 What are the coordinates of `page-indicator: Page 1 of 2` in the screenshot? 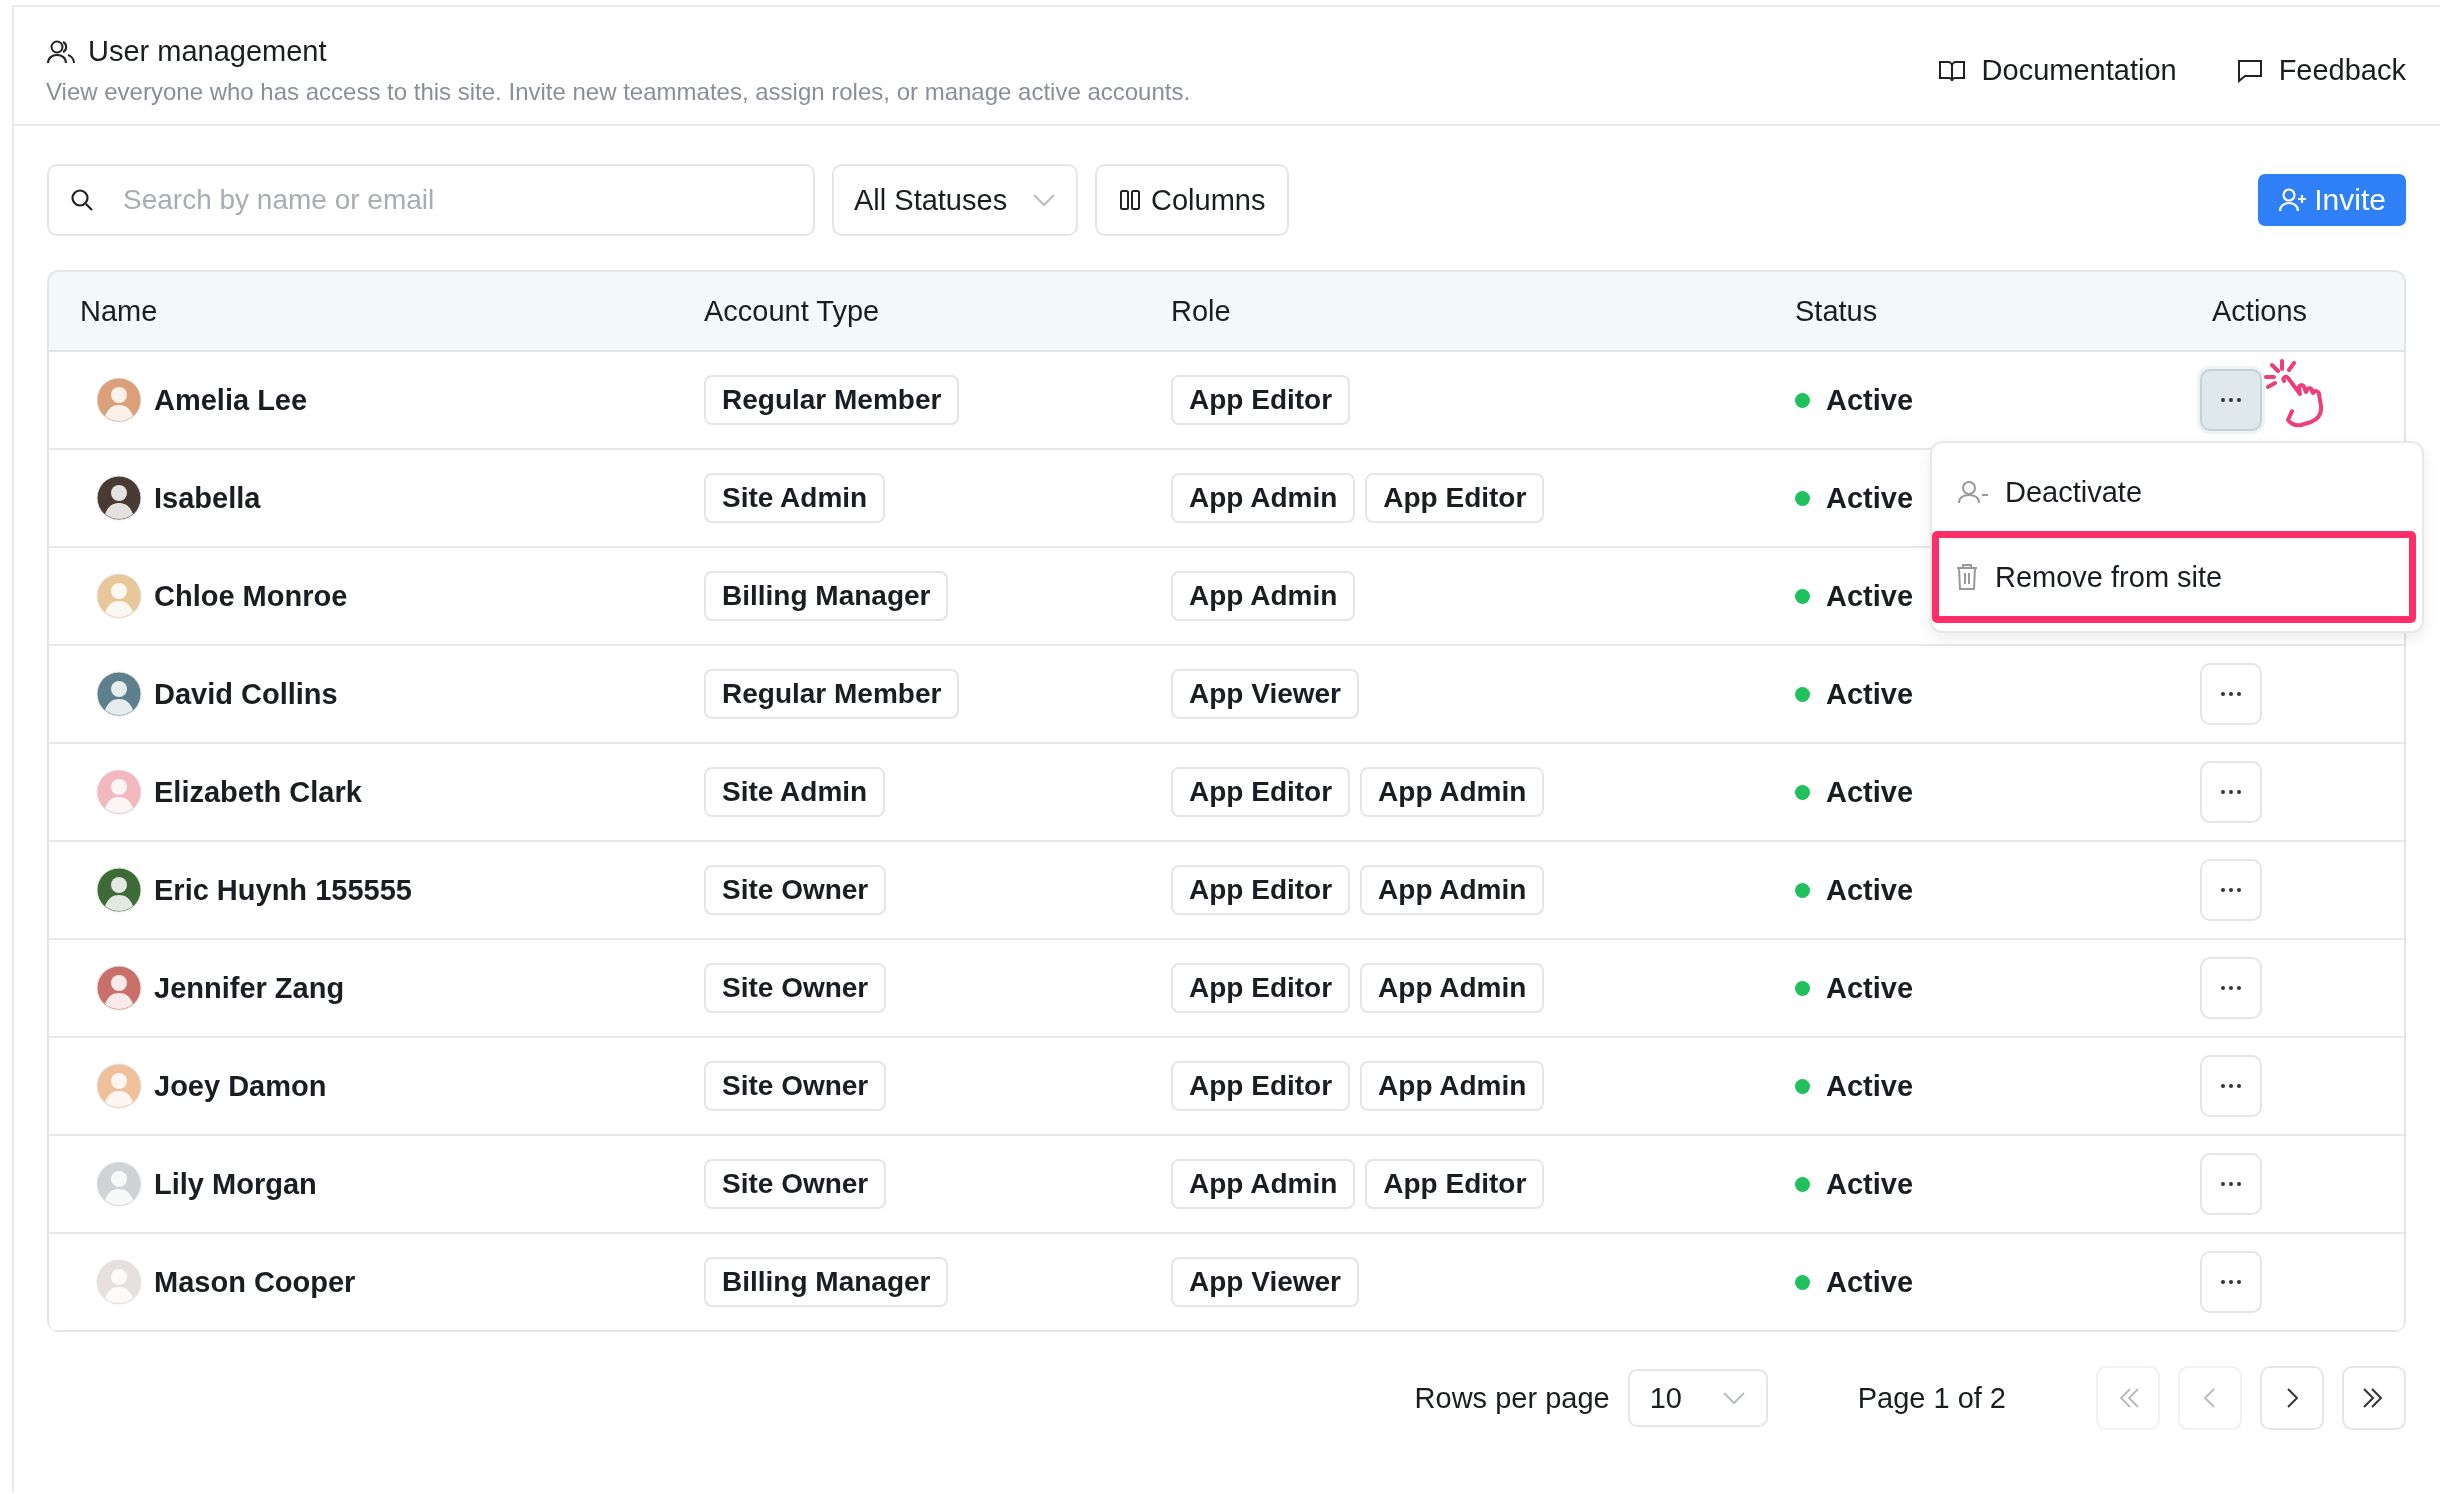 It's located at (1931, 1398).